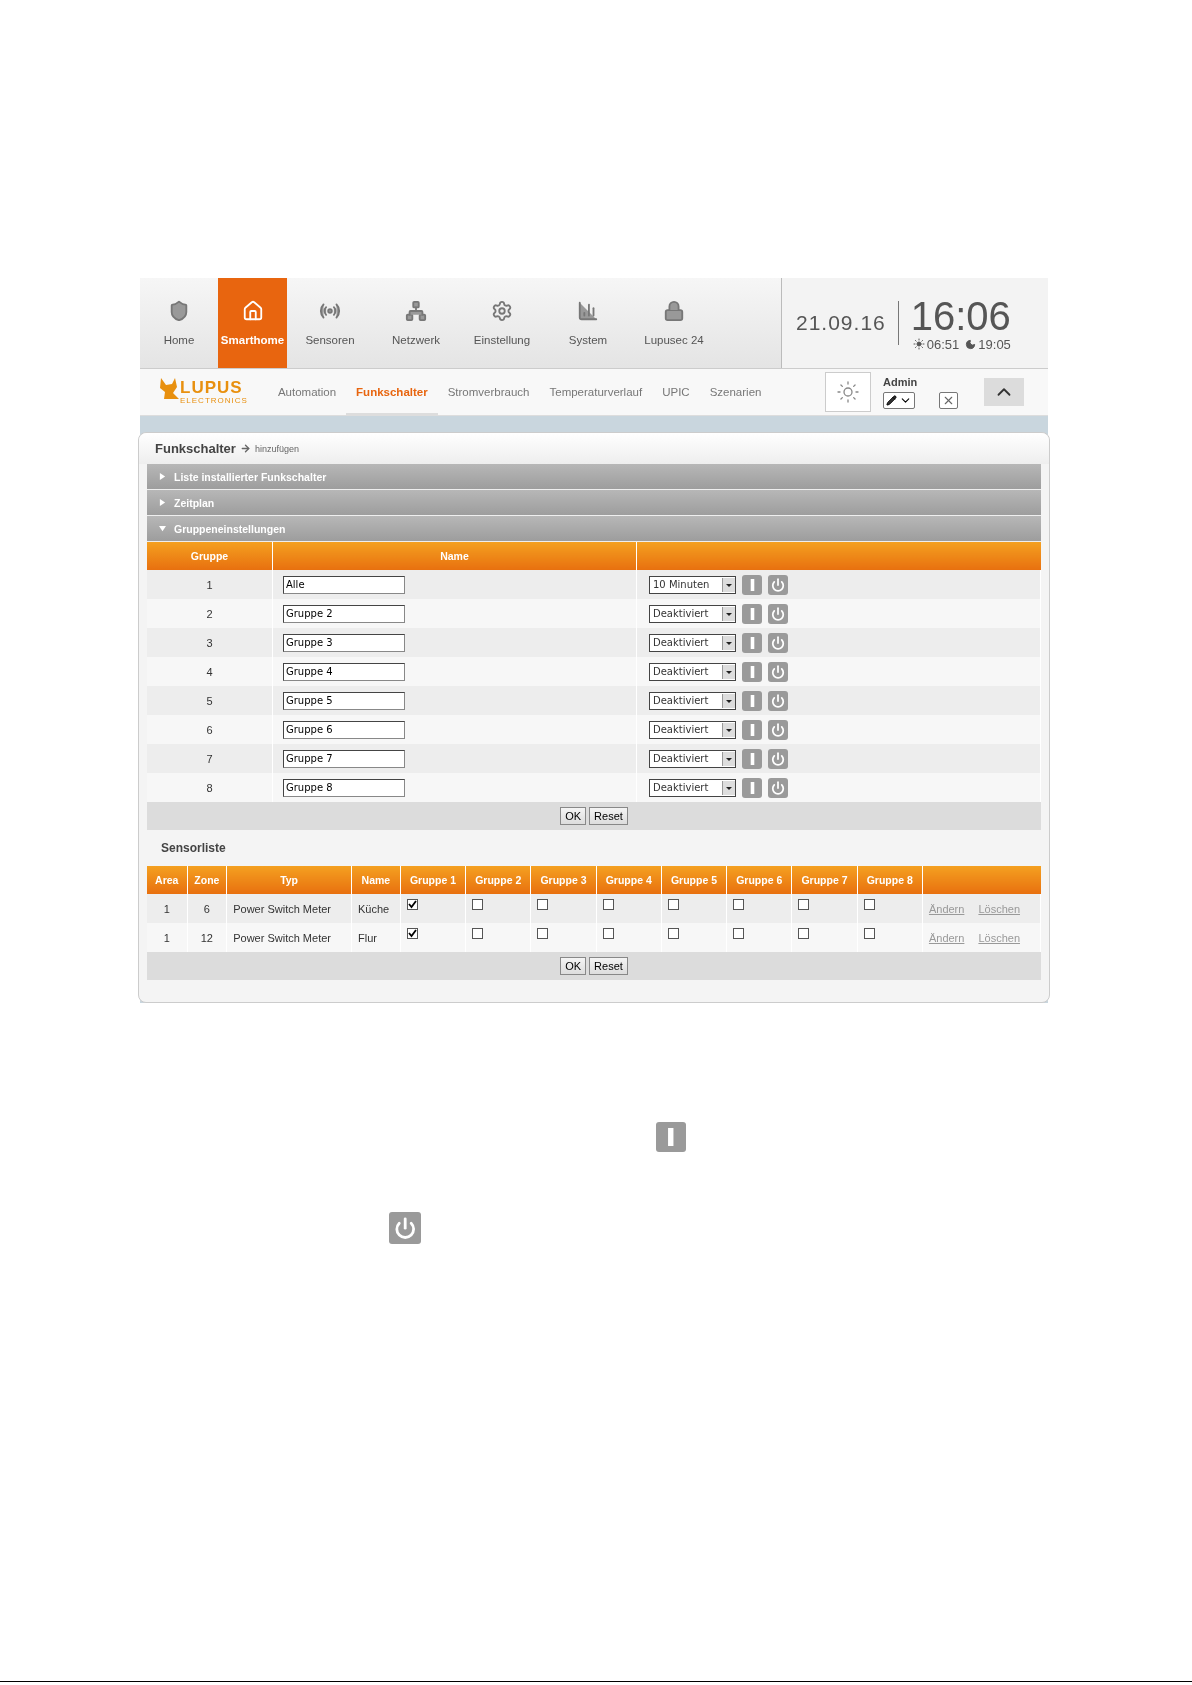 The height and width of the screenshot is (1685, 1192). Describe the element at coordinates (276, 448) in the screenshot. I see `add-link: hinzufügen` at that location.